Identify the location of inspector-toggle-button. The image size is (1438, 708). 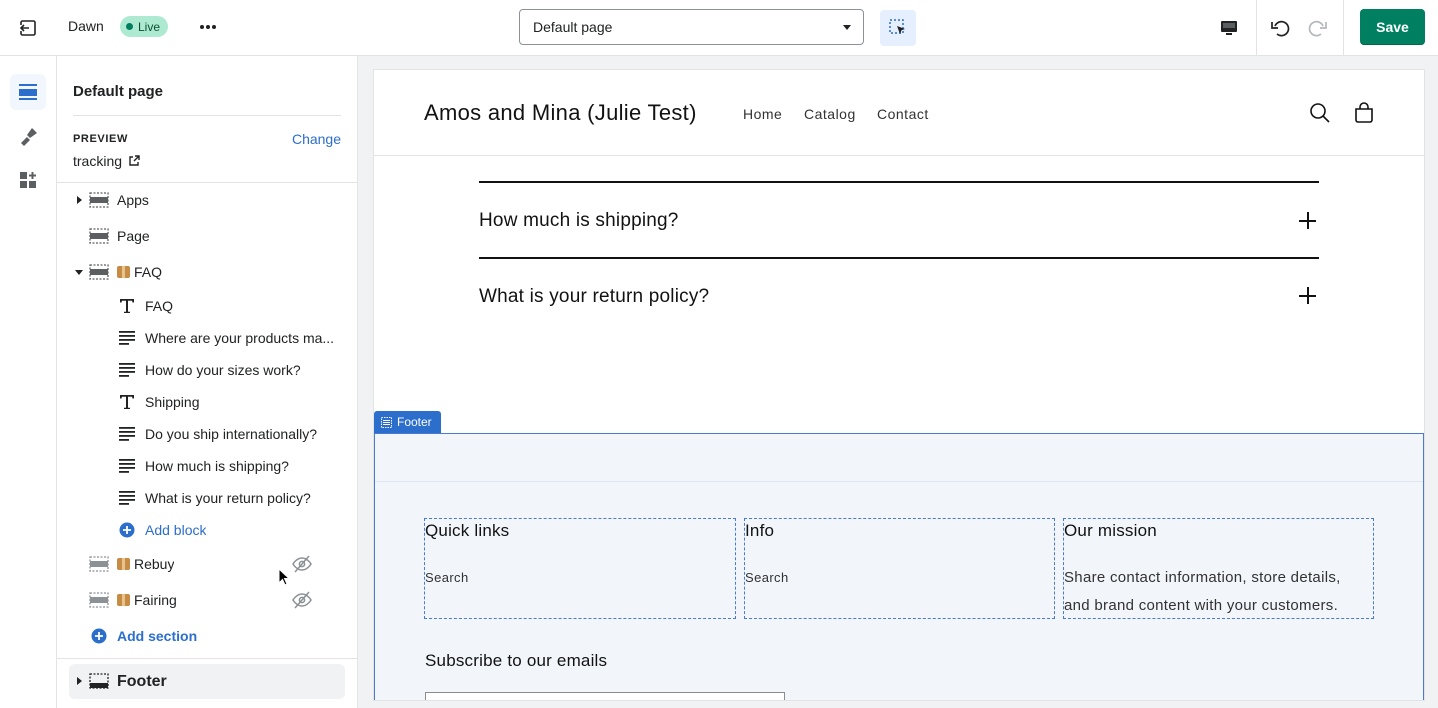
(898, 28).